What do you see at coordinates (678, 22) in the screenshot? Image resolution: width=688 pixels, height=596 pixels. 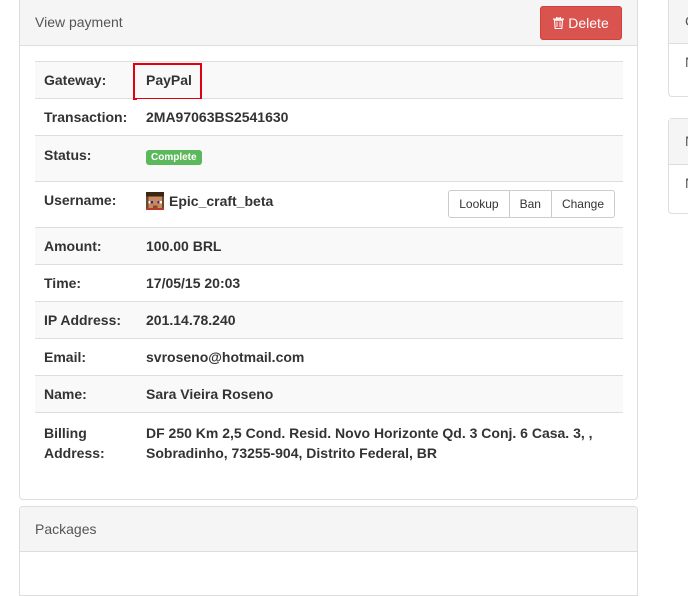 I see `side-card-1-heading: C` at bounding box center [678, 22].